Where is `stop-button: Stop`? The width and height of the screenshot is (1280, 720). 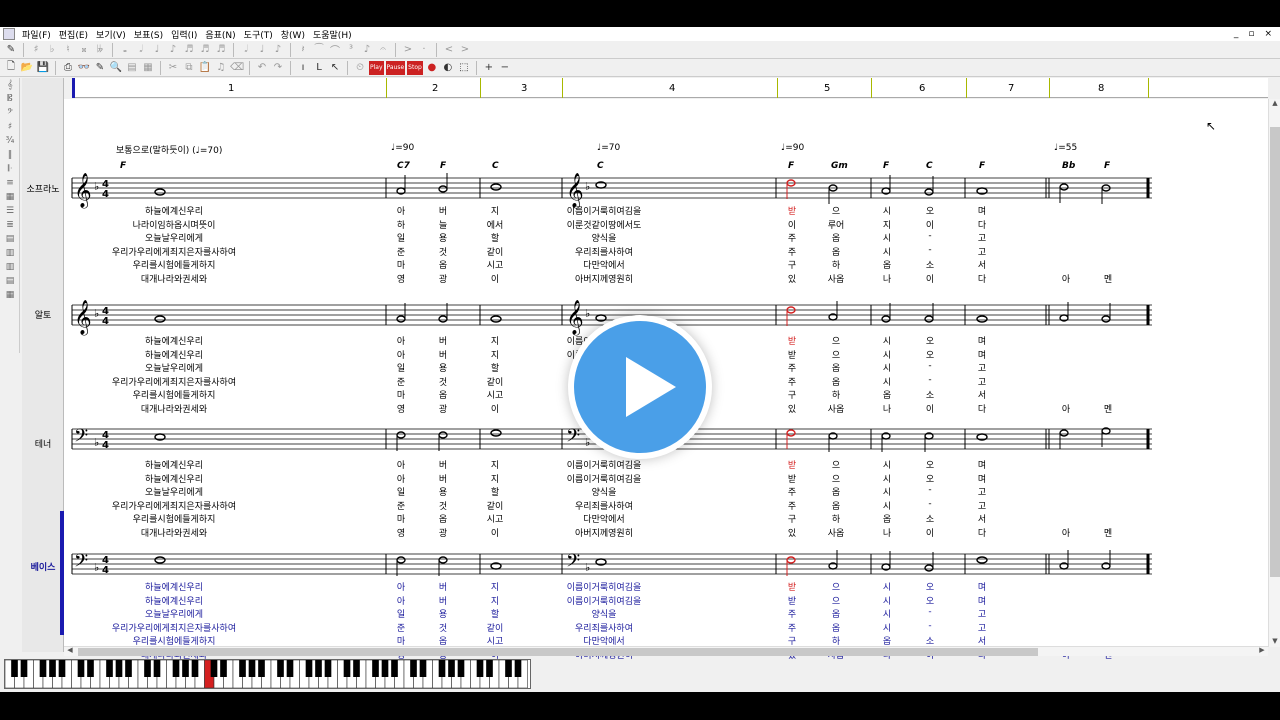 stop-button: Stop is located at coordinates (415, 67).